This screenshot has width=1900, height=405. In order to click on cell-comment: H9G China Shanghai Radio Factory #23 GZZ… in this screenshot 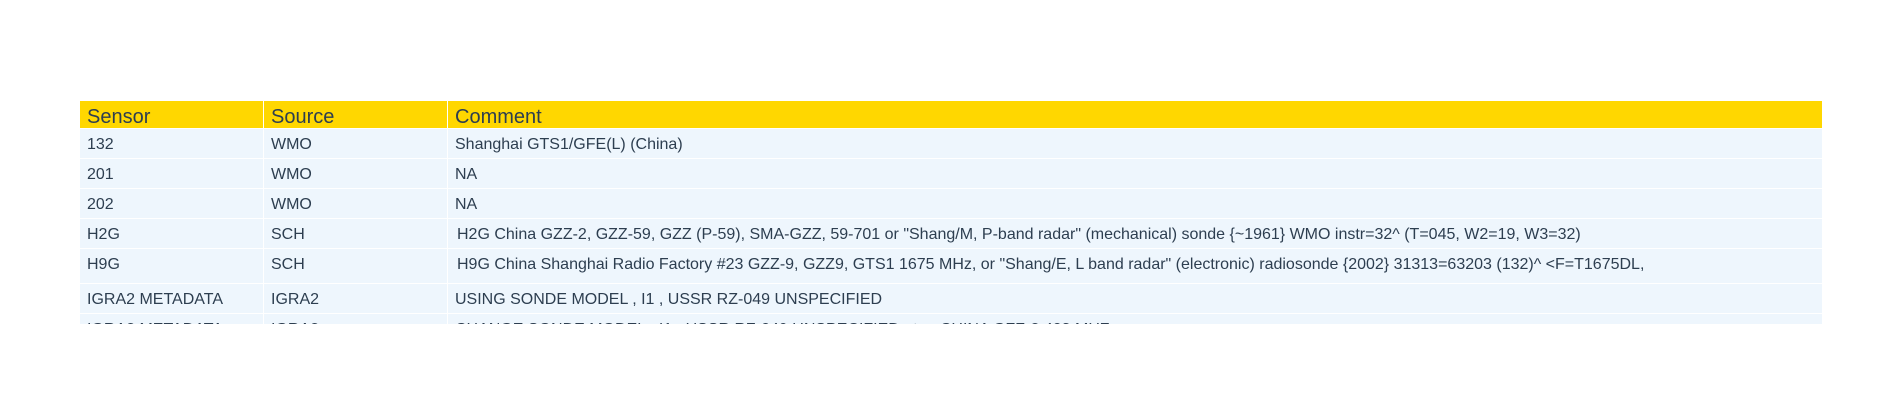, I will do `click(1135, 266)`.